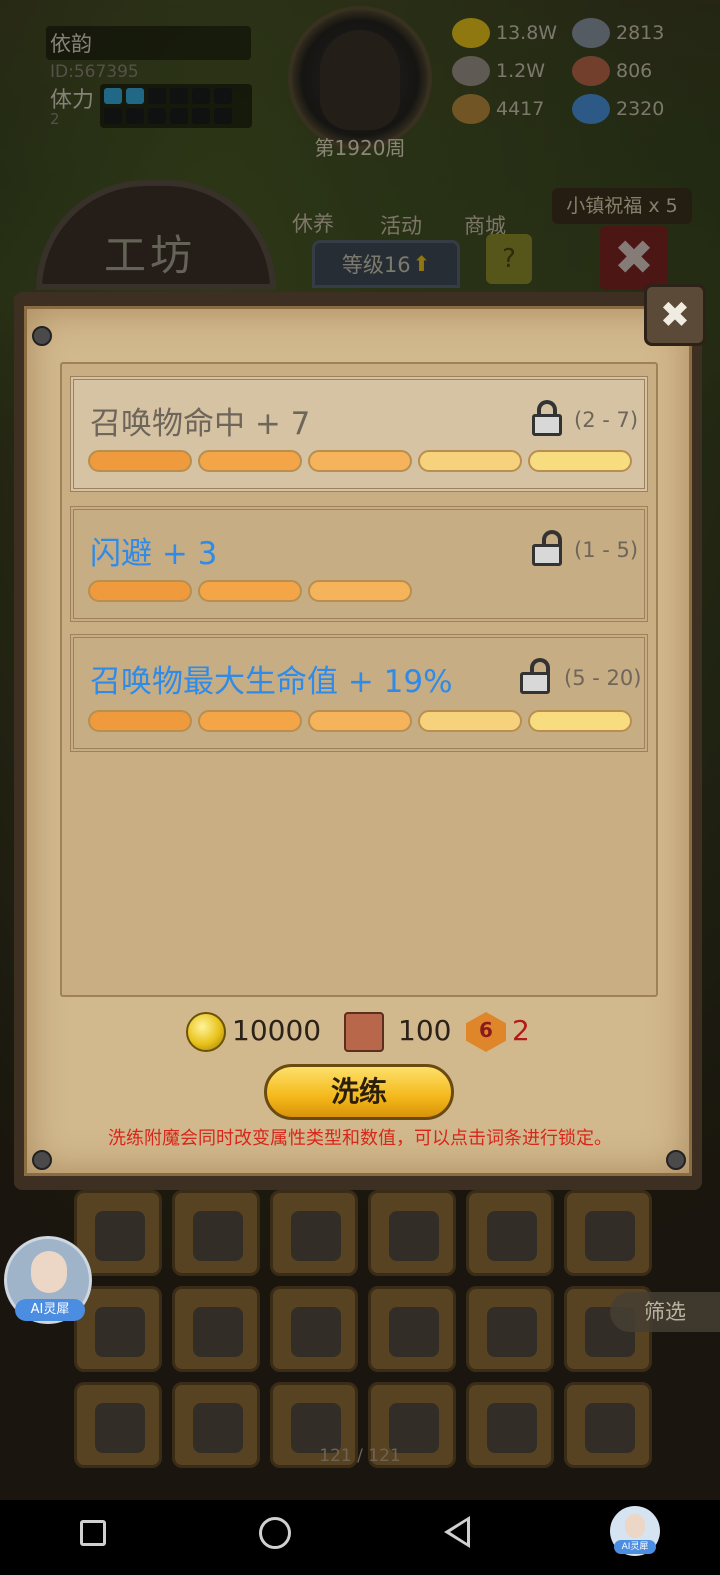  What do you see at coordinates (425, 1030) in the screenshot?
I see `scroll-cost: 100` at bounding box center [425, 1030].